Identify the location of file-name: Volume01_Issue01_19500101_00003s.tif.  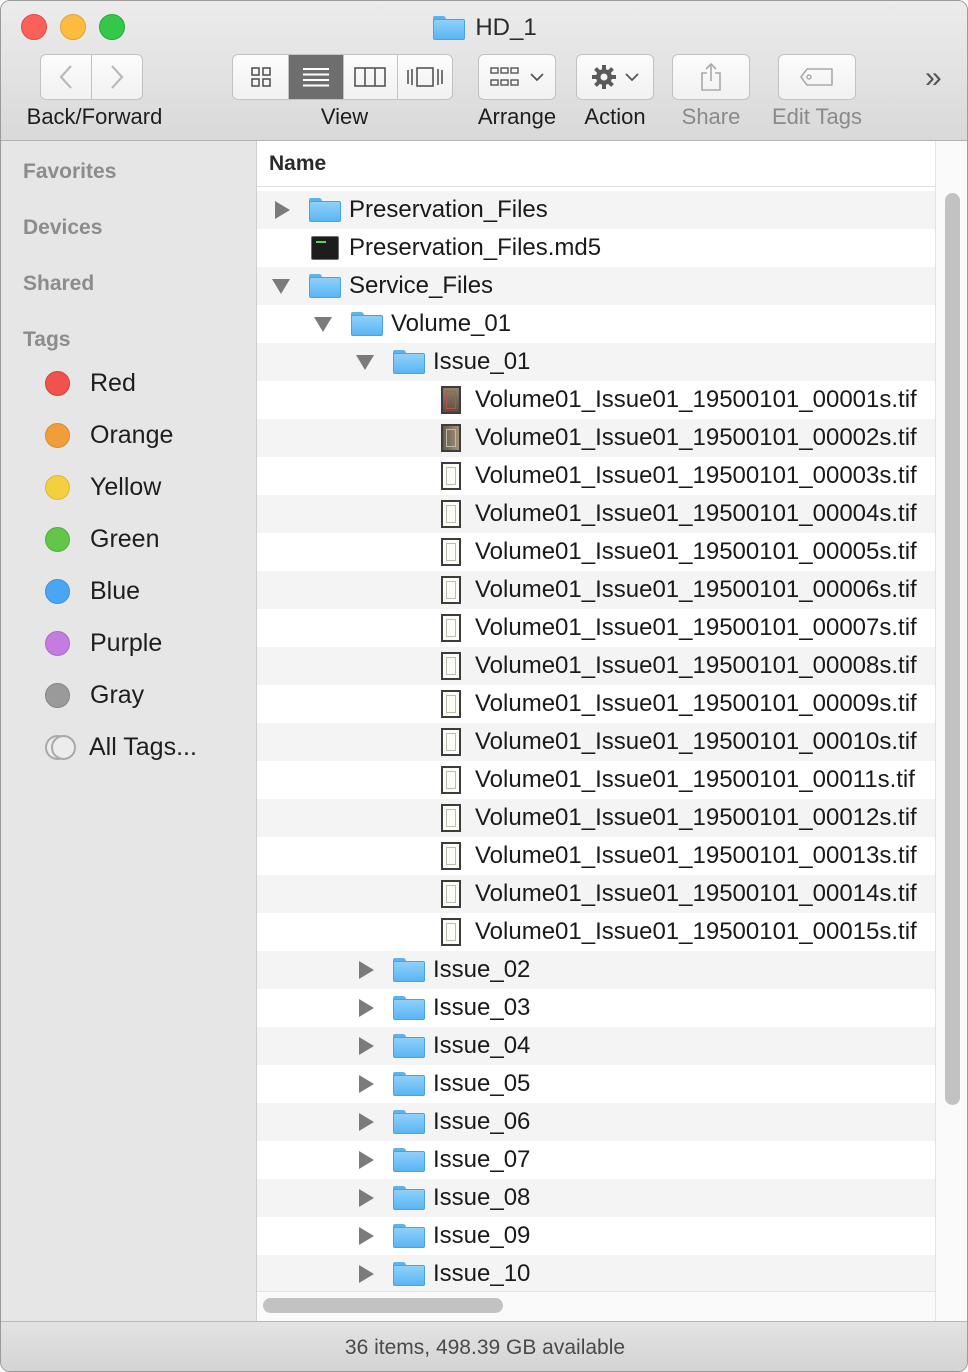
(696, 475).